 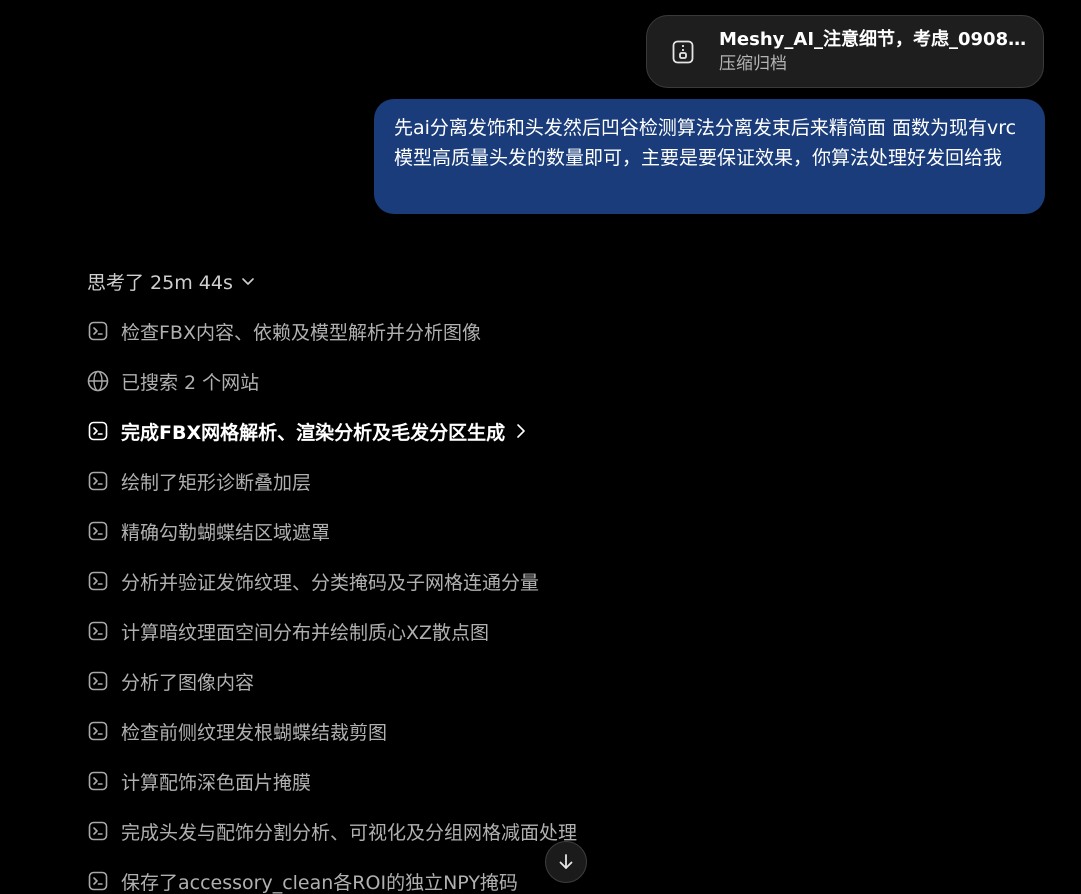 What do you see at coordinates (319, 882) in the screenshot?
I see `step-label: 保存了accessory_clean各ROI的独立NPY掩码` at bounding box center [319, 882].